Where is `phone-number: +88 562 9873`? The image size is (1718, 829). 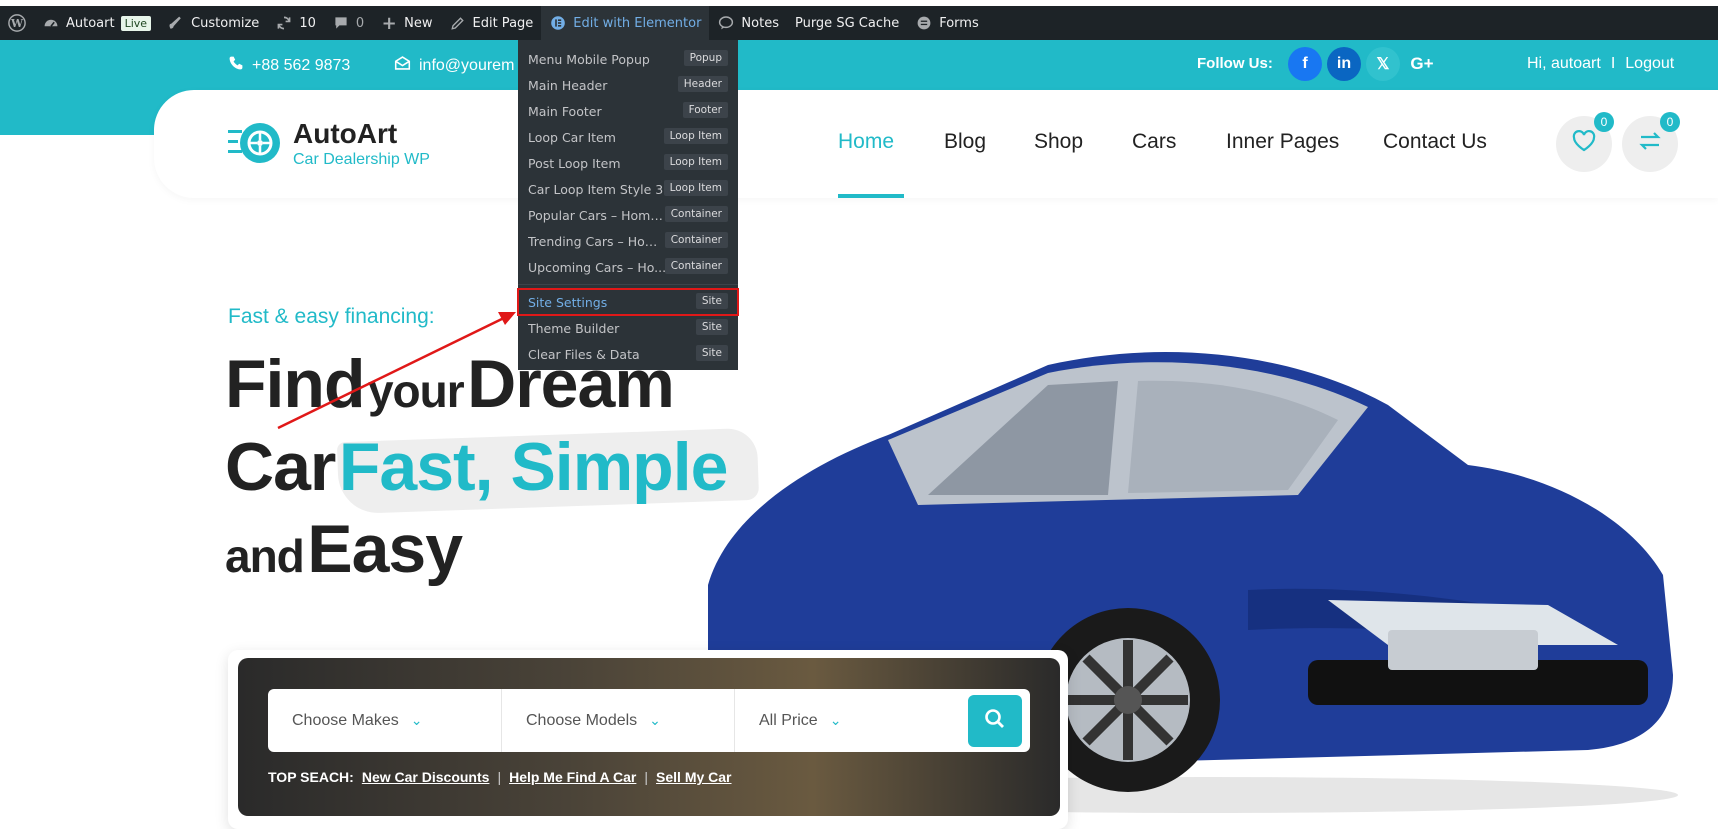 phone-number: +88 562 9873 is located at coordinates (301, 65).